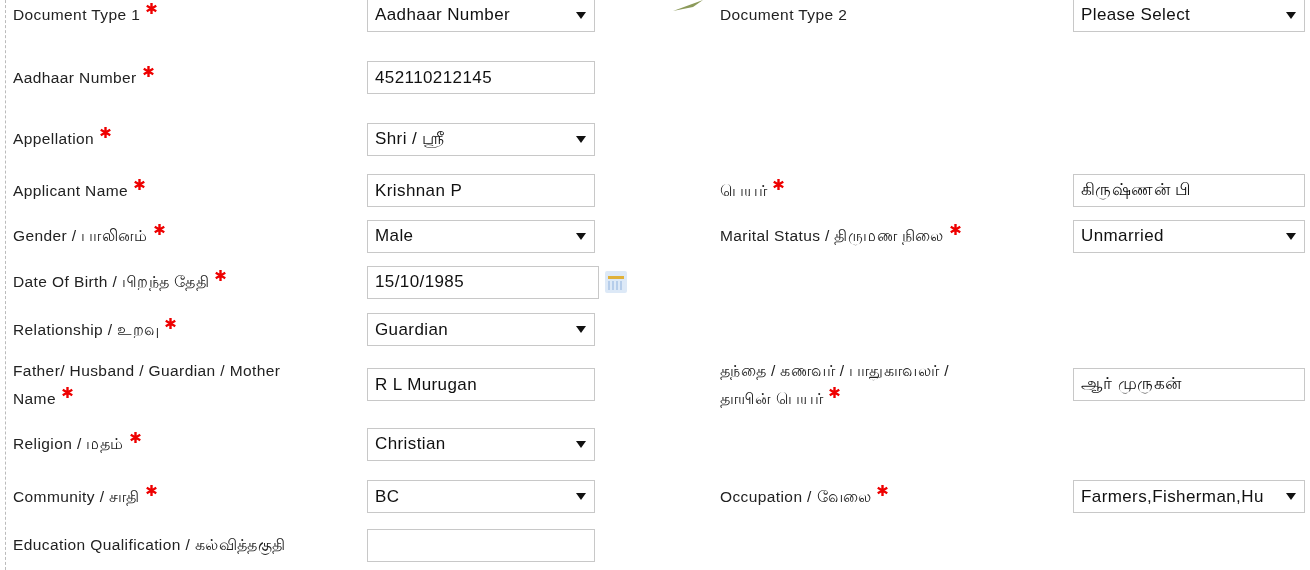  I want to click on text-field: கிருஷ்ணன் பி, so click(1189, 190).